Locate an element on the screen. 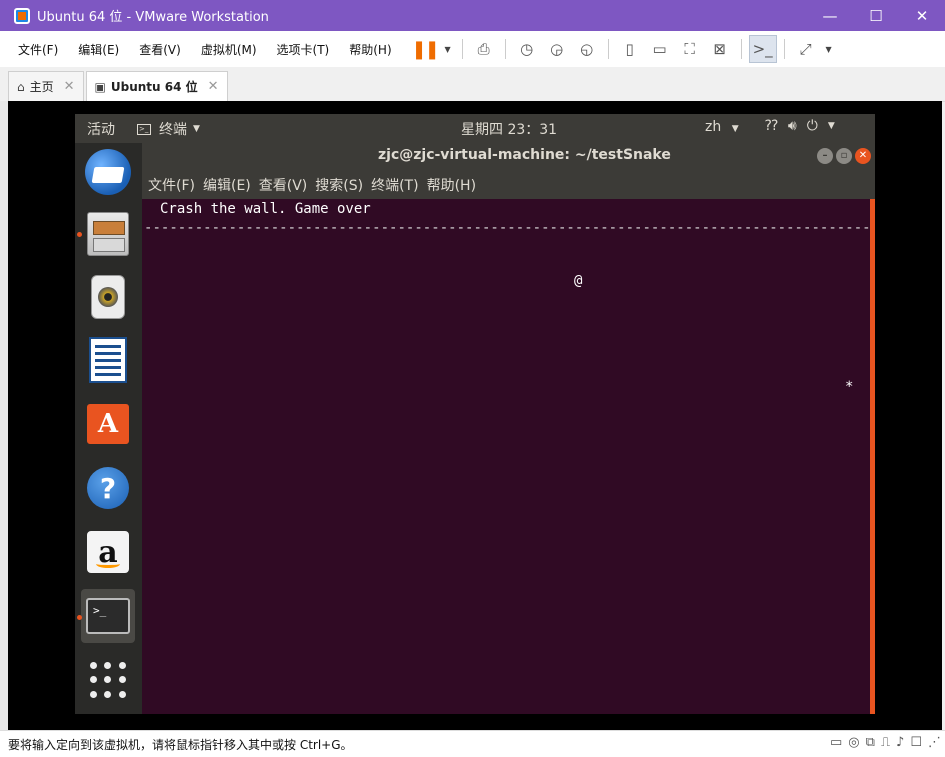 The height and width of the screenshot is (757, 945). terminal-menu-edit: 编辑(E) is located at coordinates (227, 185).